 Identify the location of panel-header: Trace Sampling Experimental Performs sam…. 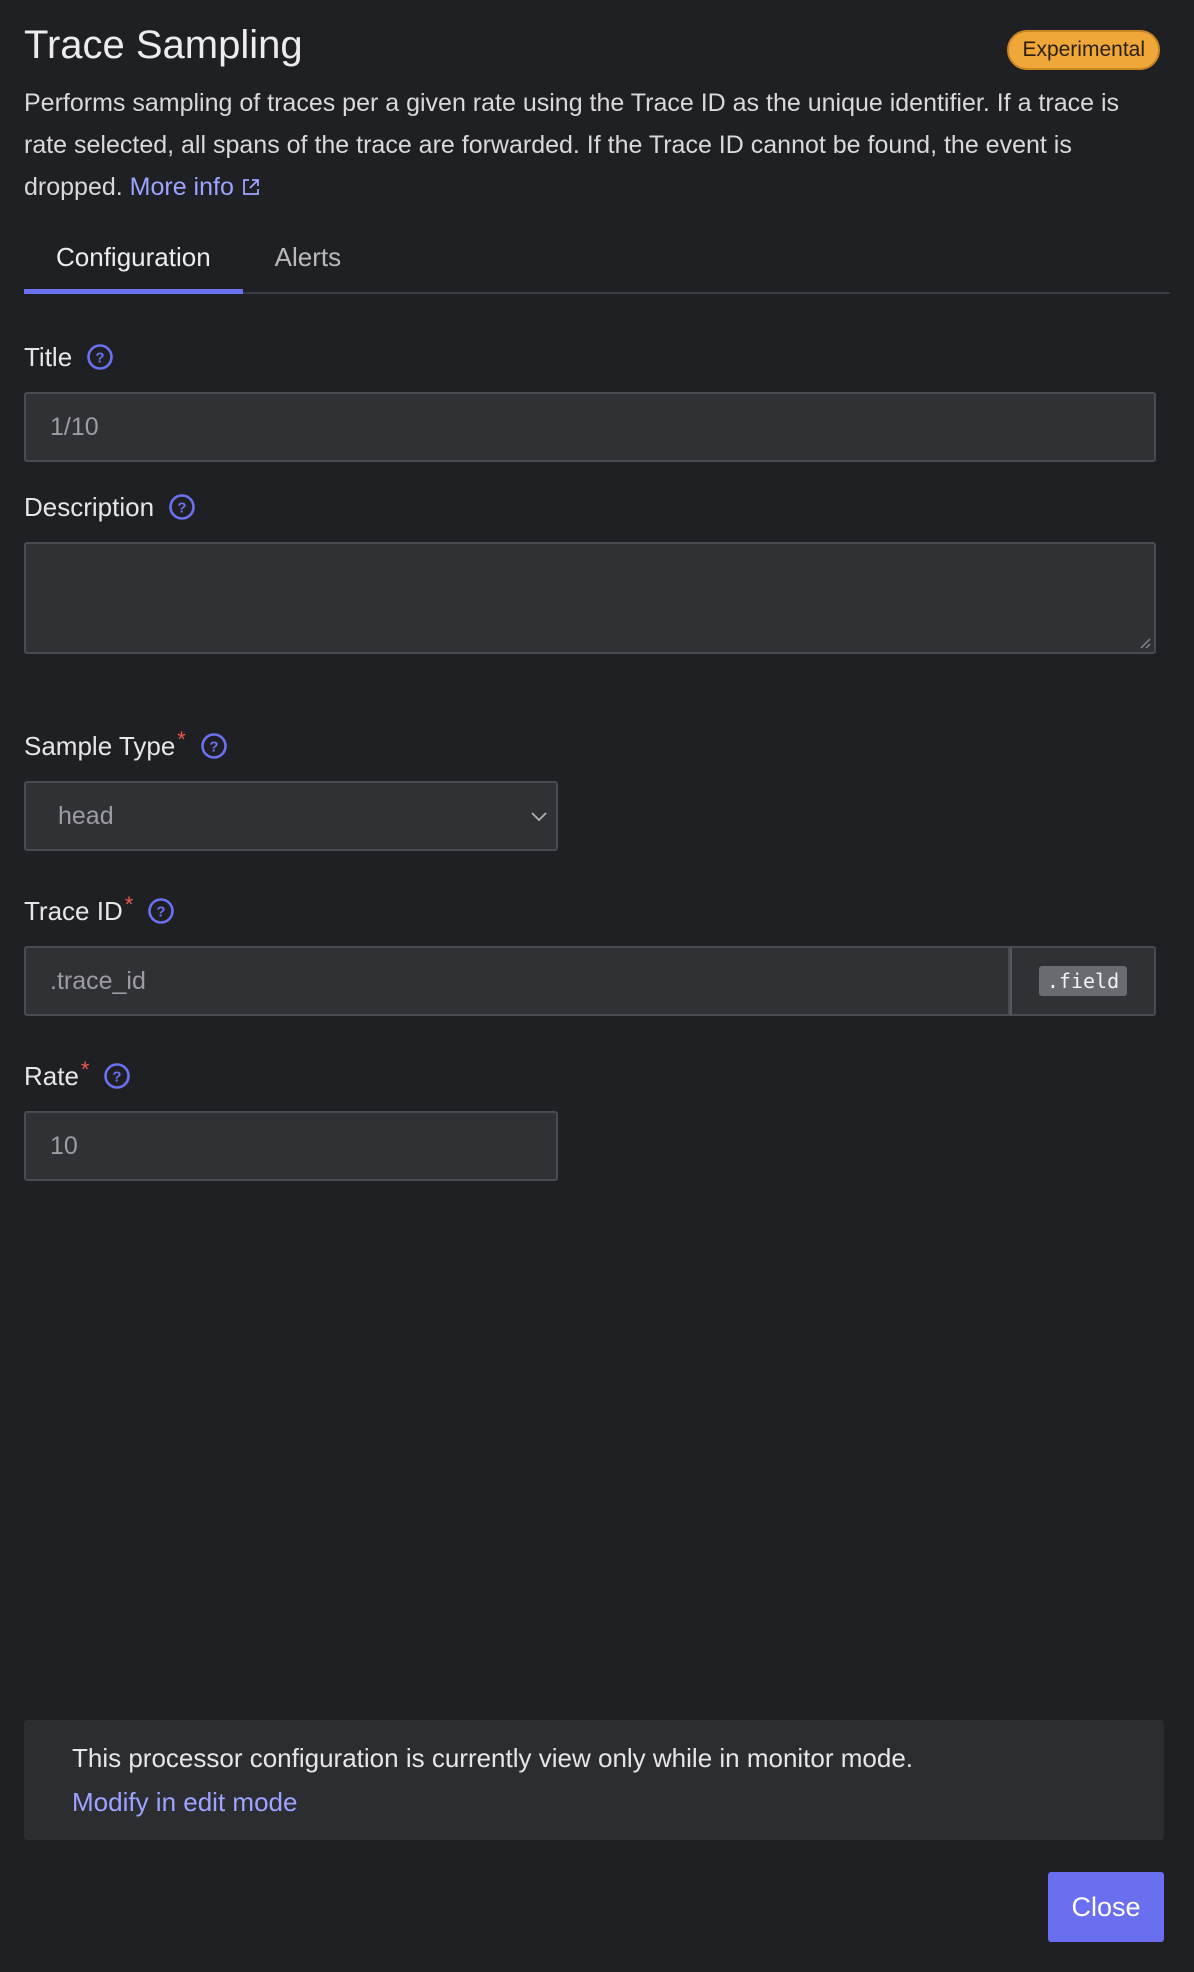
(597, 104).